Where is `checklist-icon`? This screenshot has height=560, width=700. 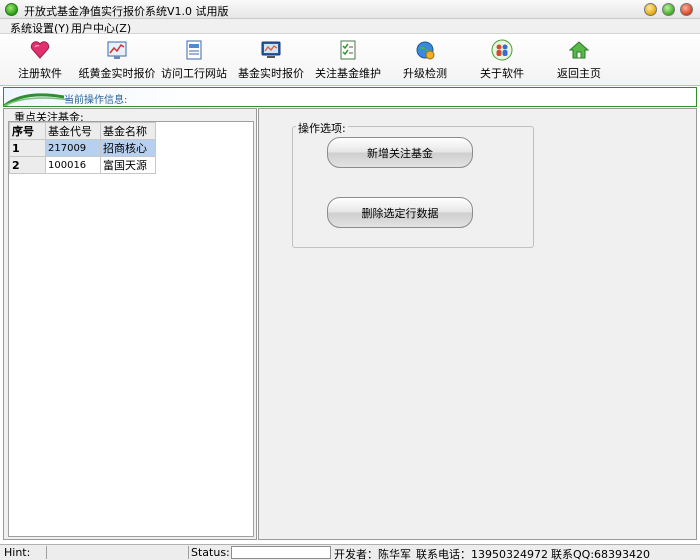 checklist-icon is located at coordinates (348, 50).